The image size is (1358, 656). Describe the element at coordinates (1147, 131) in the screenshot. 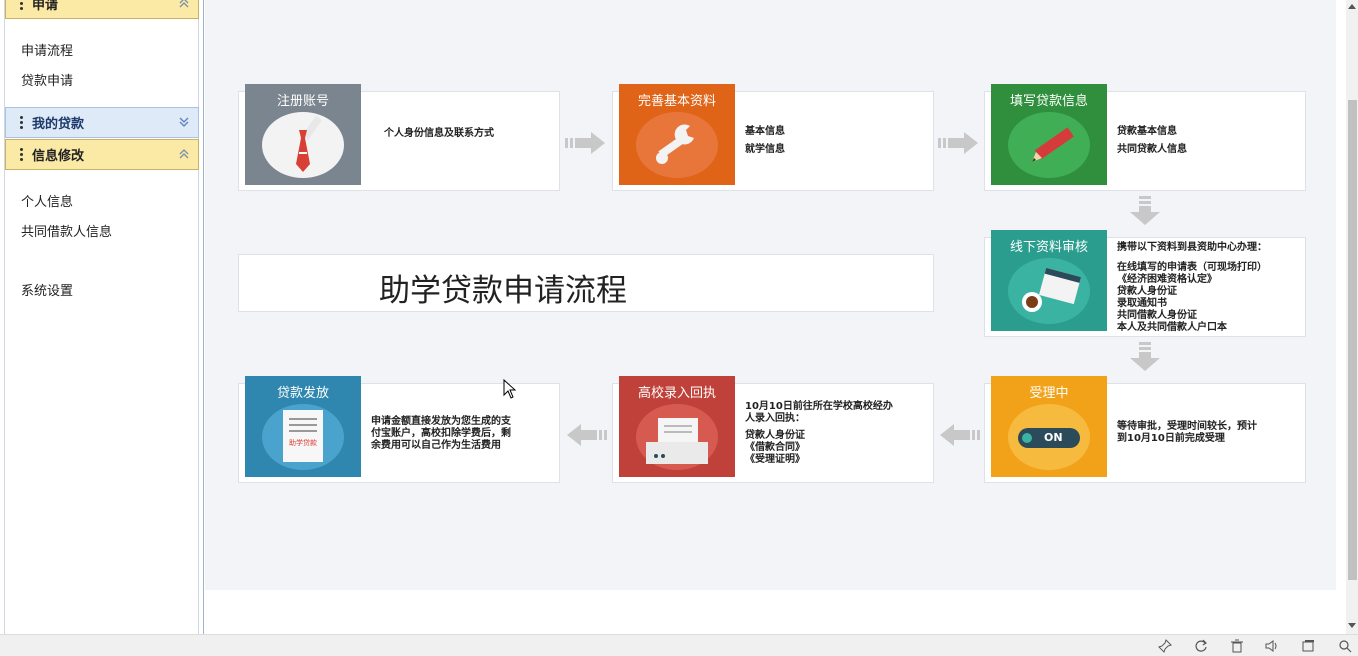

I see `step-text: 贷款基本信息` at that location.